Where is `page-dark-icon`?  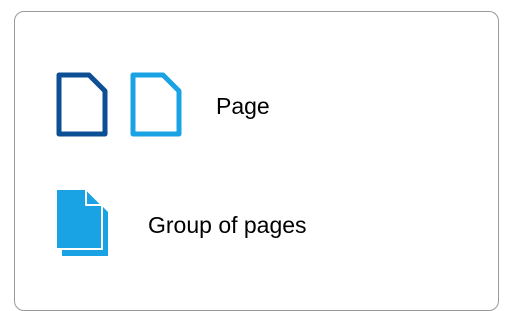
page-dark-icon is located at coordinates (82, 104).